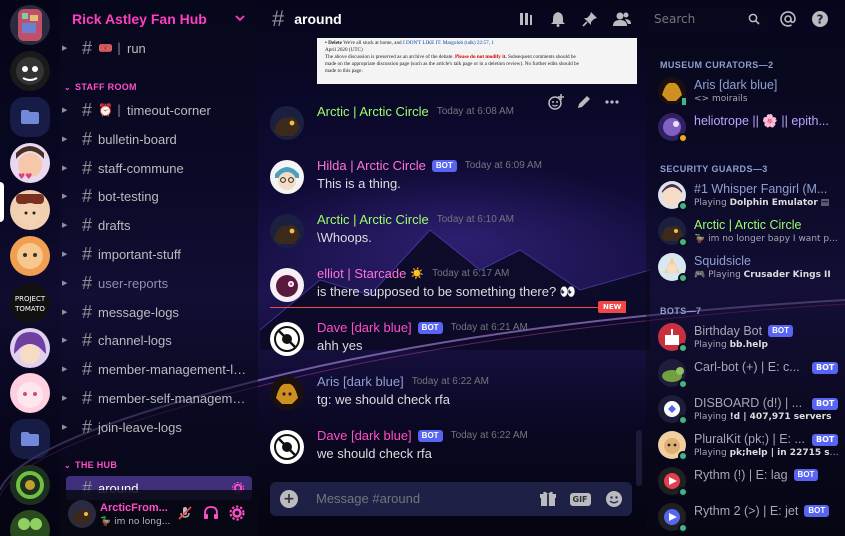 This screenshot has width=845, height=536. Describe the element at coordinates (237, 513) in the screenshot. I see `user-settings-button` at that location.